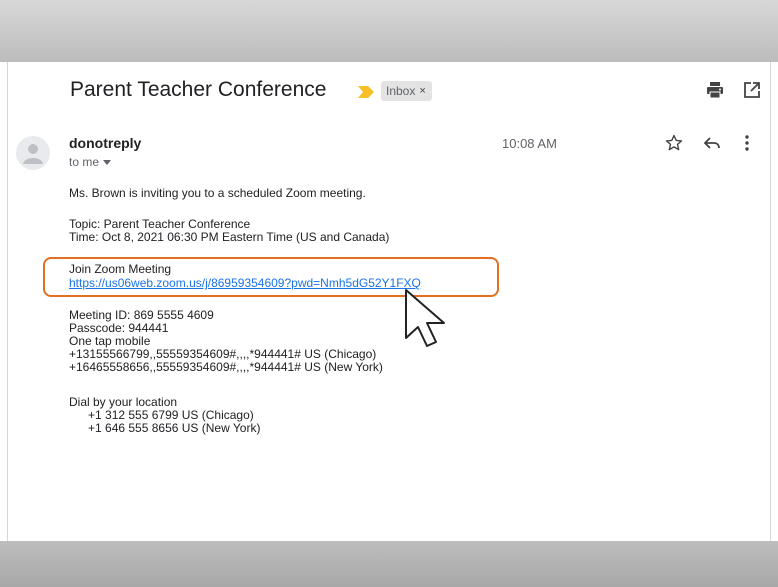 Image resolution: width=778 pixels, height=587 pixels. Describe the element at coordinates (712, 143) in the screenshot. I see `reply-icon` at that location.